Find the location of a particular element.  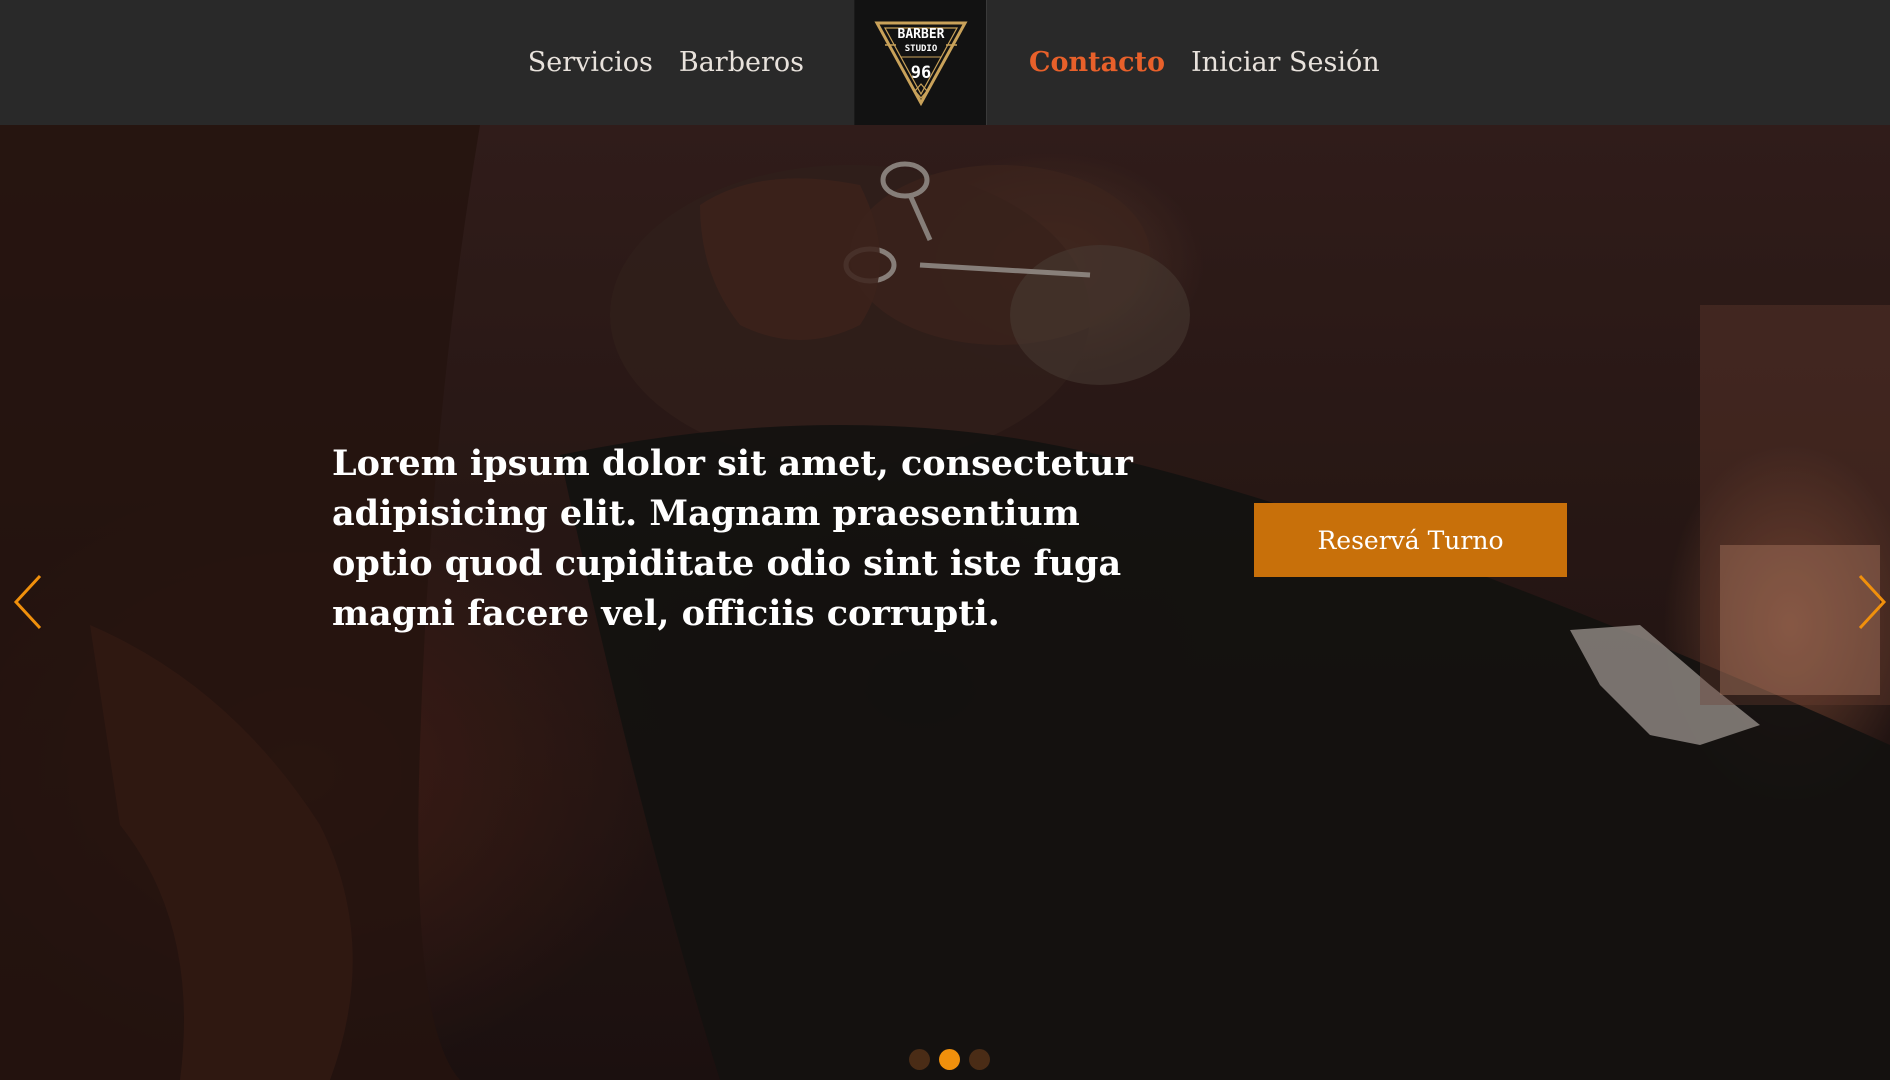

logo-line1: BARBER is located at coordinates (920, 34).